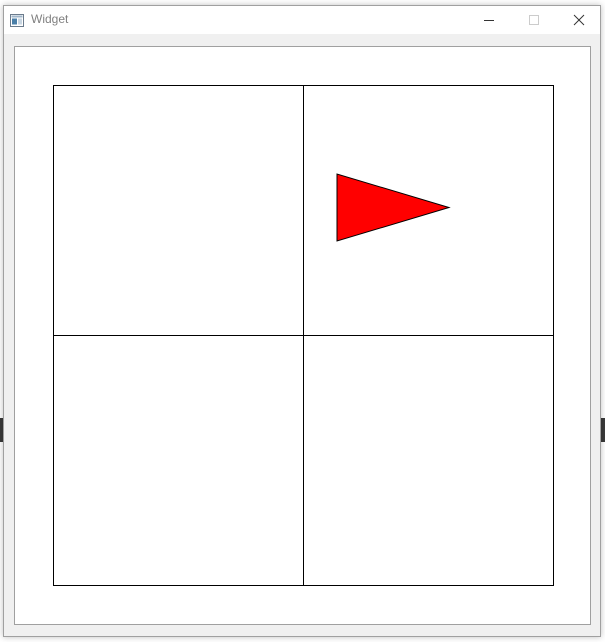  Describe the element at coordinates (302, 20) in the screenshot. I see `title-bar: Widget` at that location.